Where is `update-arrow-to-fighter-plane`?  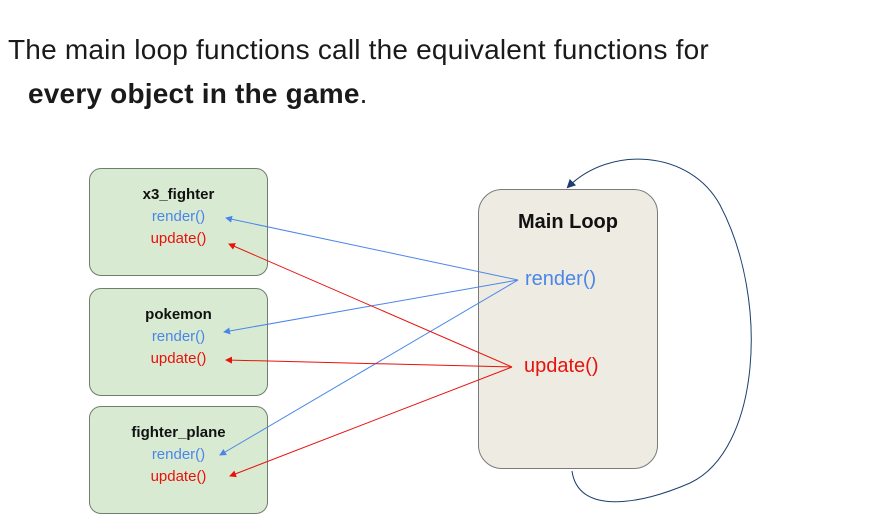 update-arrow-to-fighter-plane is located at coordinates (371, 422).